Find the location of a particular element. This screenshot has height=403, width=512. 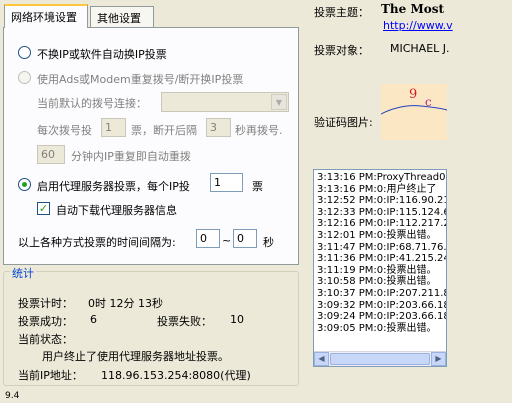

captcha-image: 9 c is located at coordinates (414, 112).